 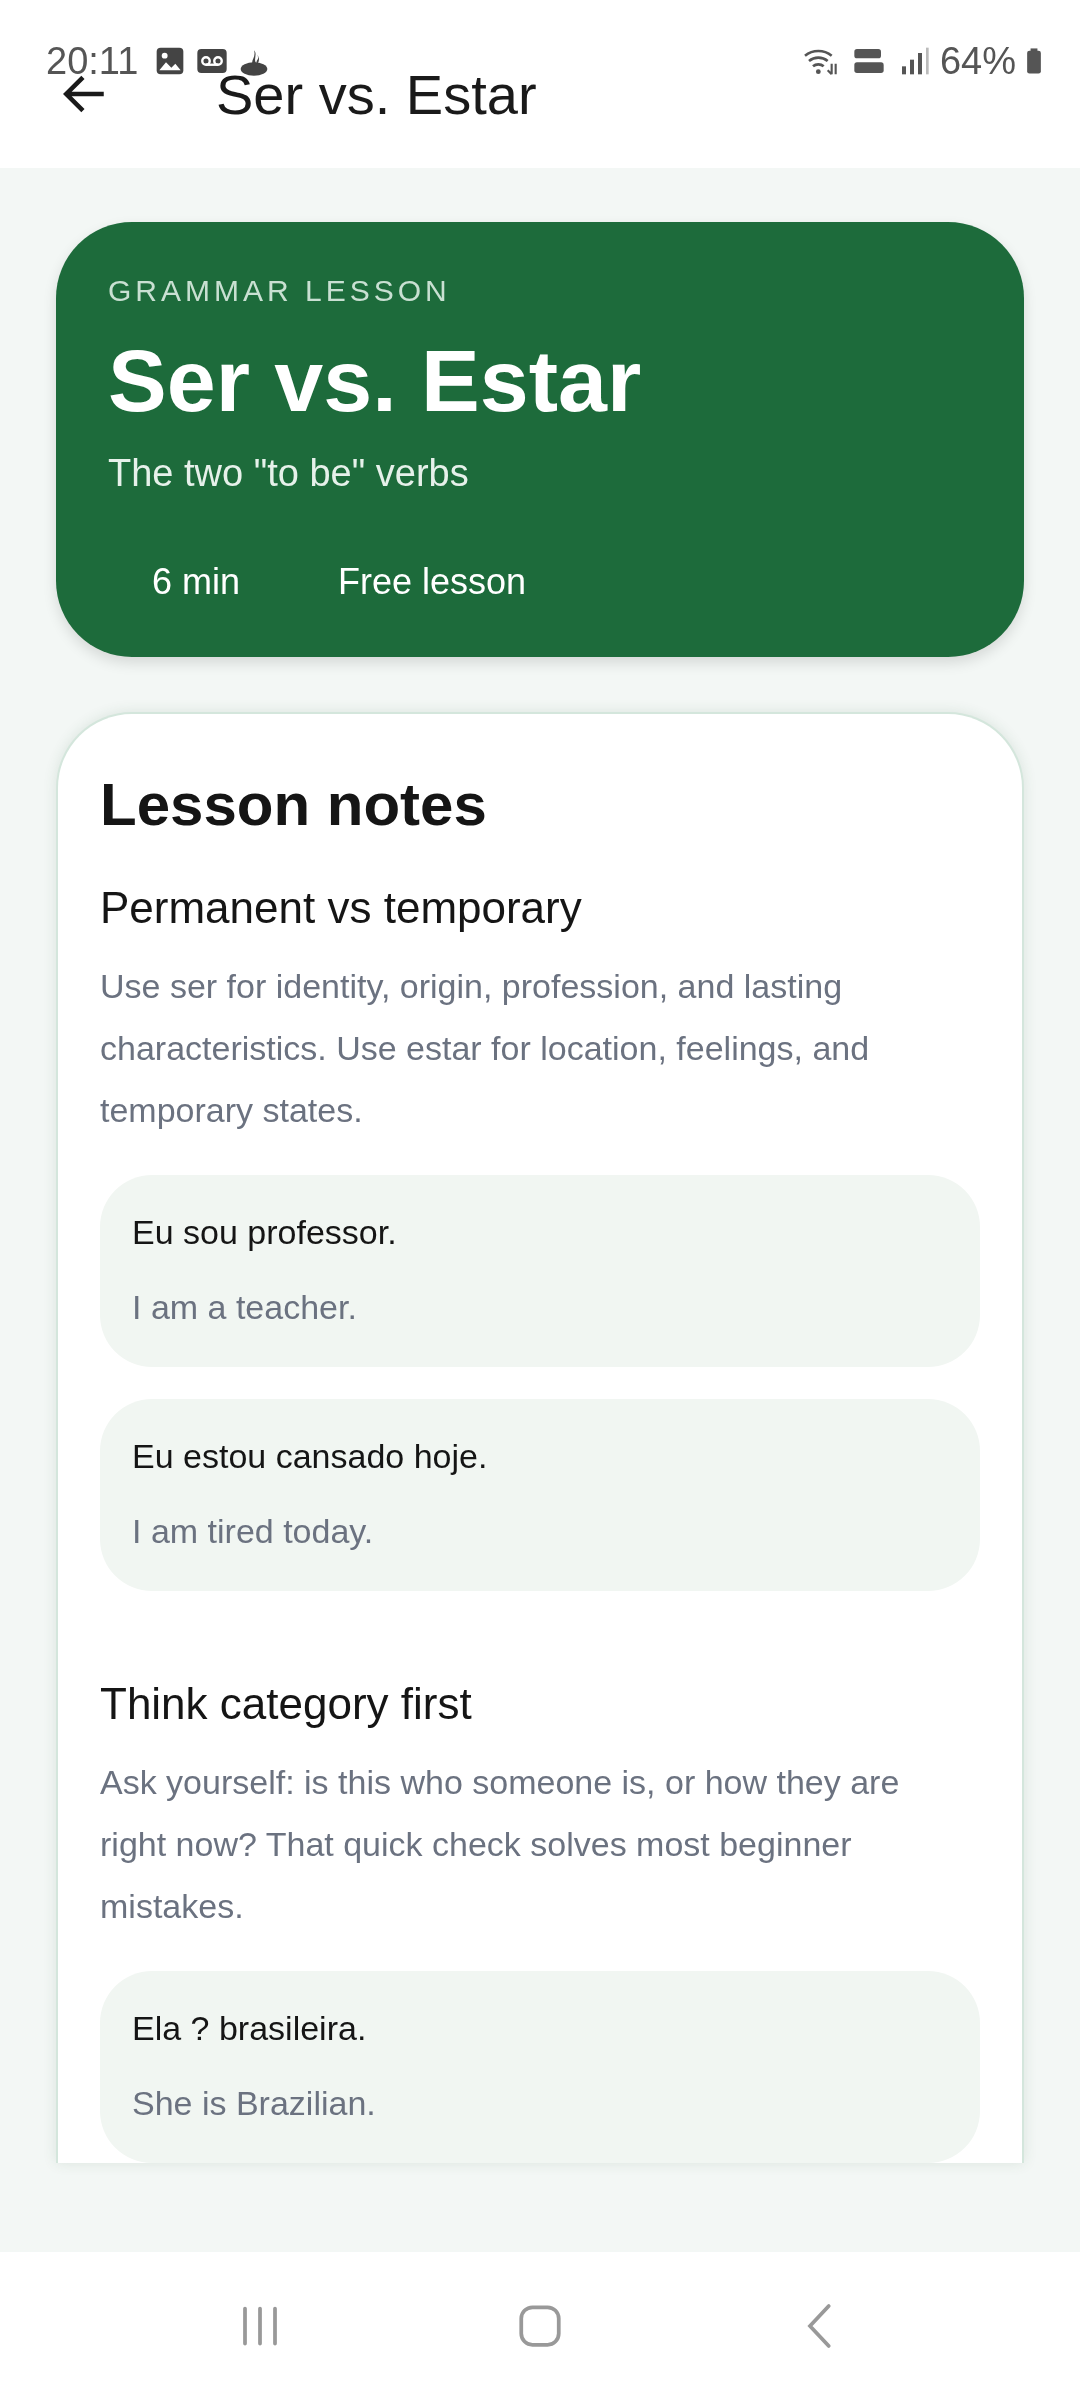 I want to click on battery-icon, so click(x=1034, y=61).